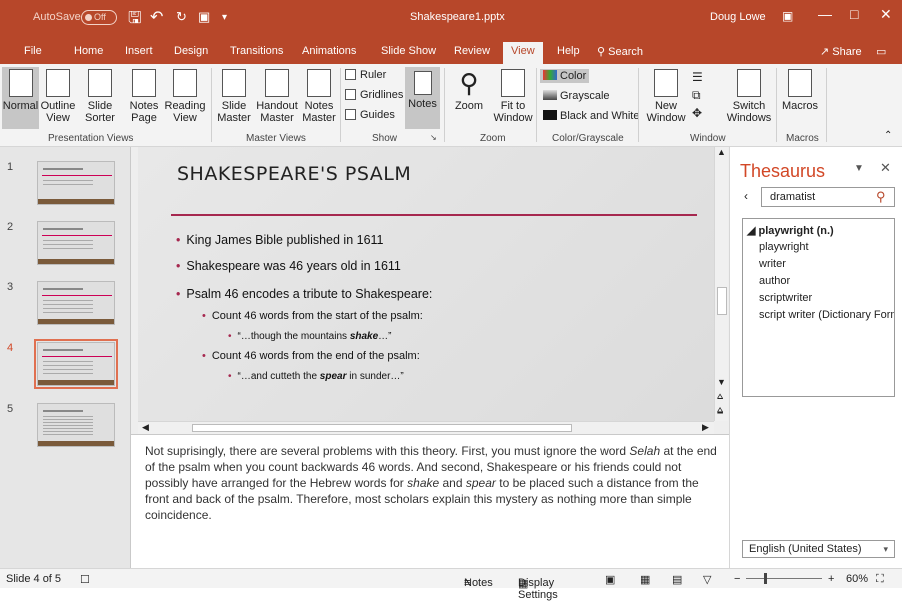 This screenshot has width=902, height=601. What do you see at coordinates (181, 17) in the screenshot?
I see `redo-icon: ↻` at bounding box center [181, 17].